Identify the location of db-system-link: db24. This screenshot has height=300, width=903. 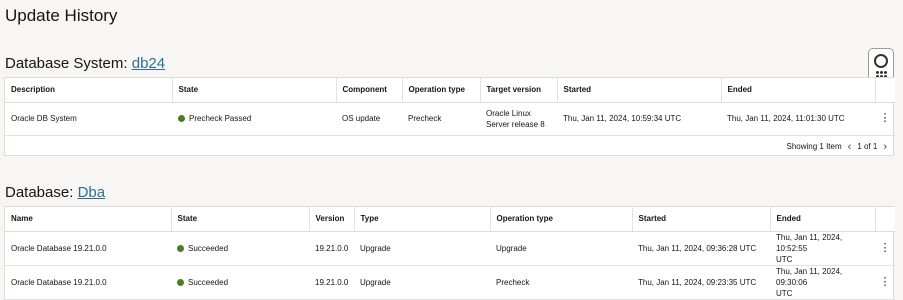
(148, 63).